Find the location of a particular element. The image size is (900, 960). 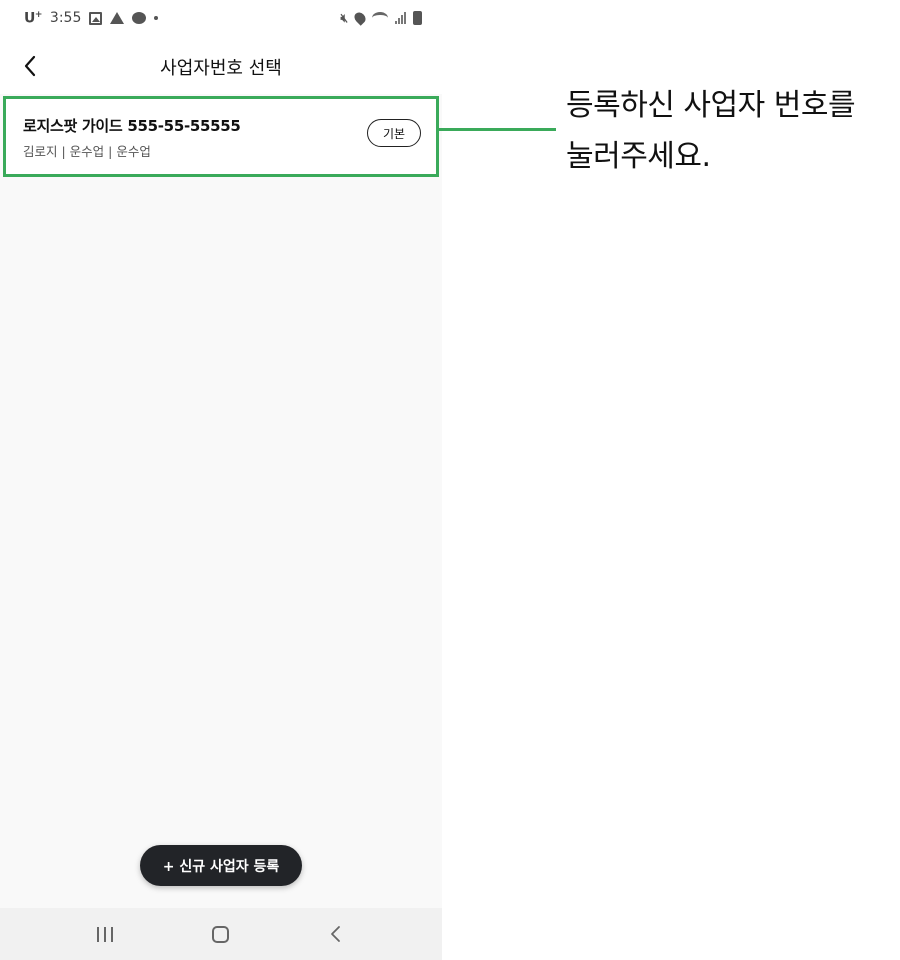

navigation-bar is located at coordinates (221, 934).